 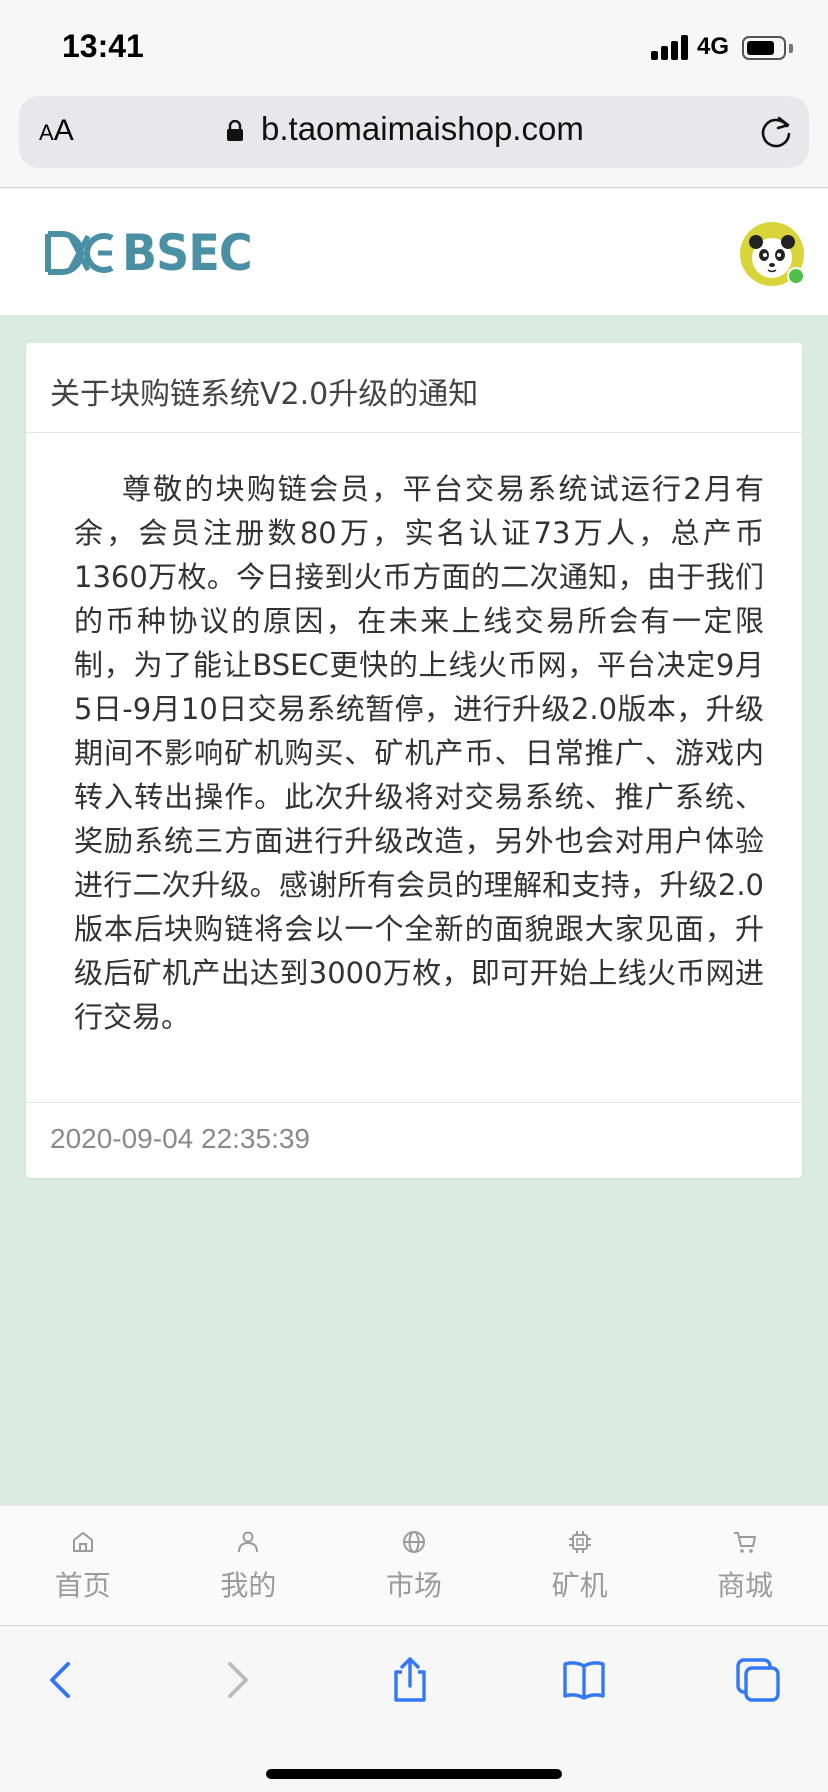 What do you see at coordinates (580, 1565) in the screenshot?
I see `nav-item-miner: 矿机` at bounding box center [580, 1565].